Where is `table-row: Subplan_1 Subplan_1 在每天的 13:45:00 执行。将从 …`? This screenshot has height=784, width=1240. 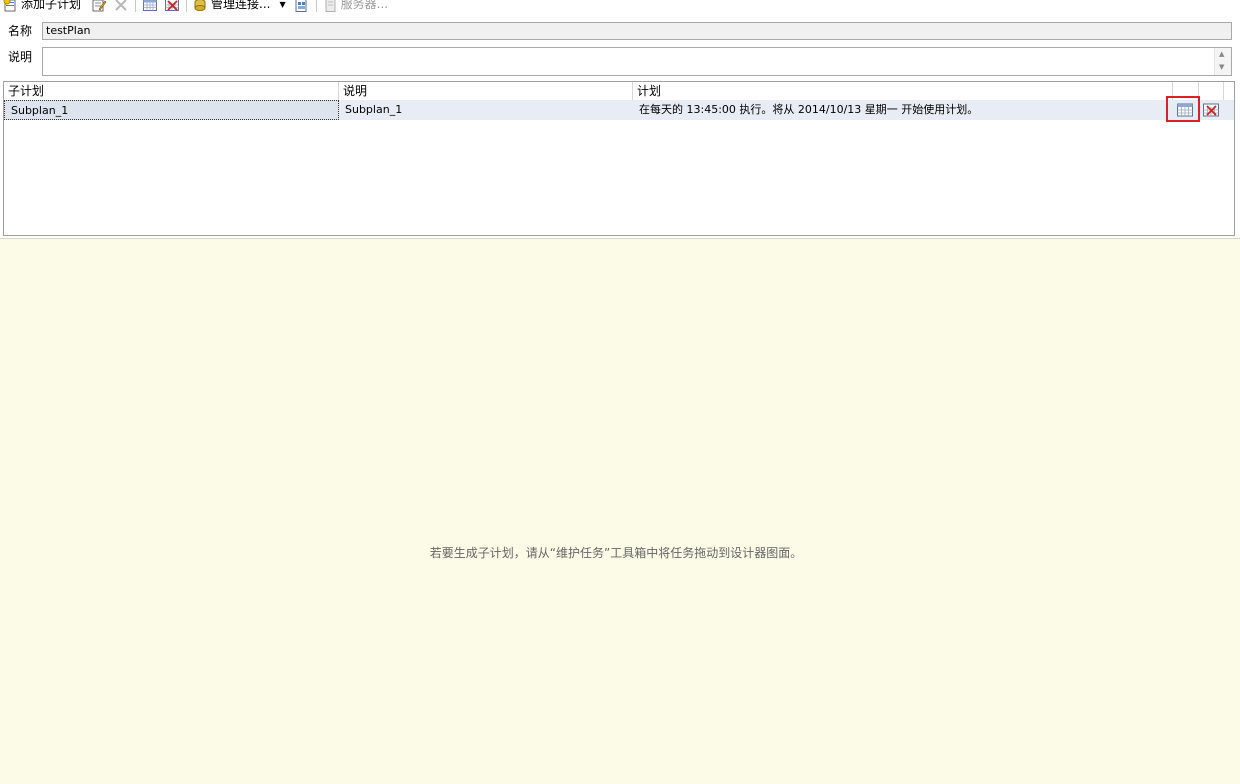 table-row: Subplan_1 Subplan_1 在每天的 13:45:00 执行。将从 … is located at coordinates (619, 110).